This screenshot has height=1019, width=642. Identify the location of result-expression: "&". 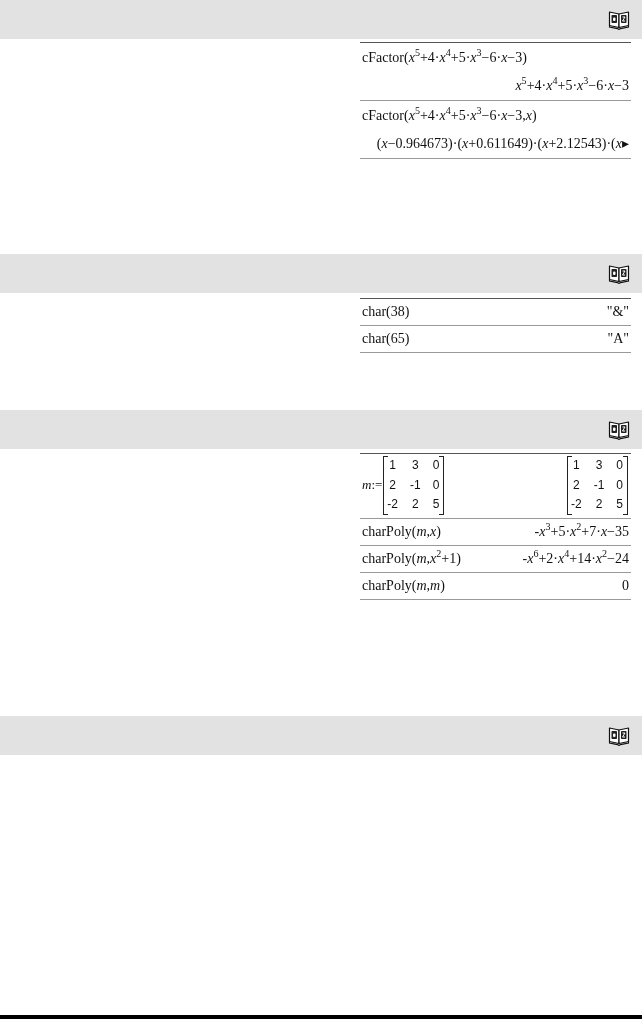
(617, 312).